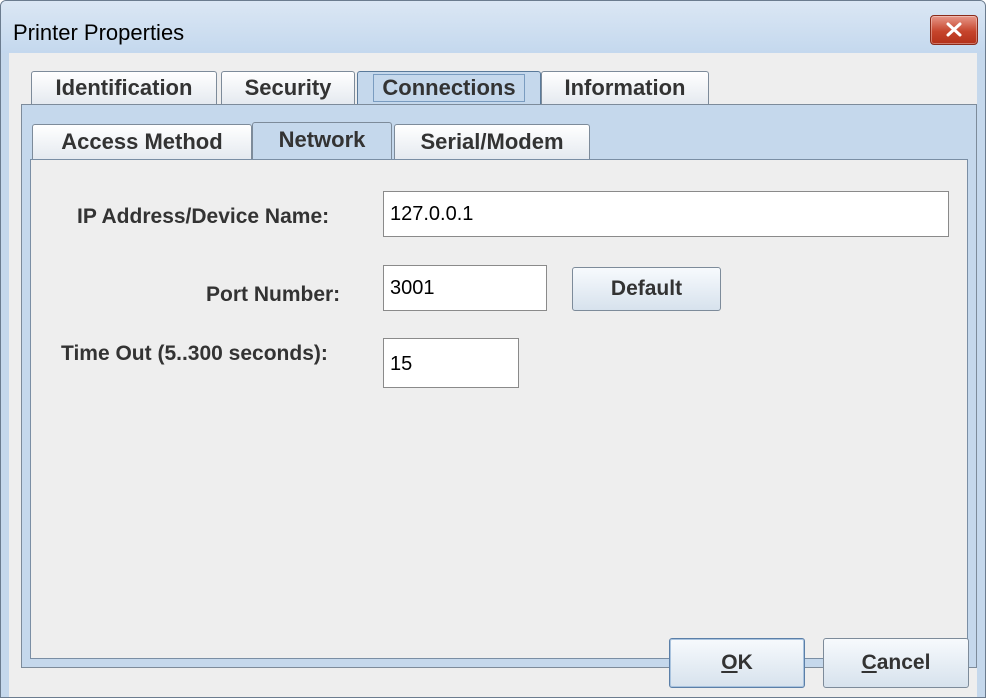  I want to click on tab-serial-modem: Serial/Modem, so click(492, 142).